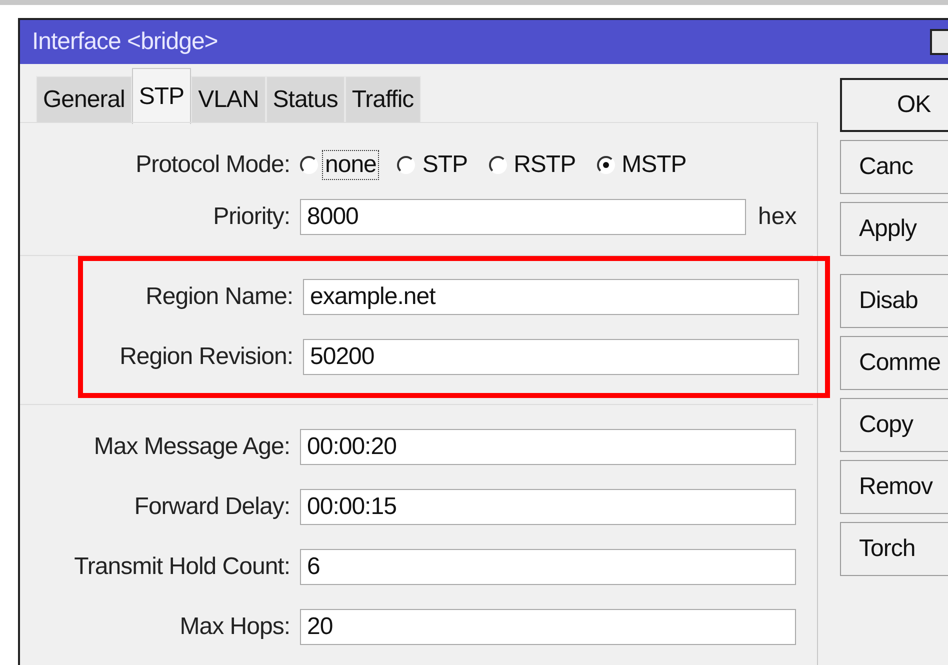 The width and height of the screenshot is (948, 665). Describe the element at coordinates (548, 447) in the screenshot. I see `text-field: 00:00:20` at that location.